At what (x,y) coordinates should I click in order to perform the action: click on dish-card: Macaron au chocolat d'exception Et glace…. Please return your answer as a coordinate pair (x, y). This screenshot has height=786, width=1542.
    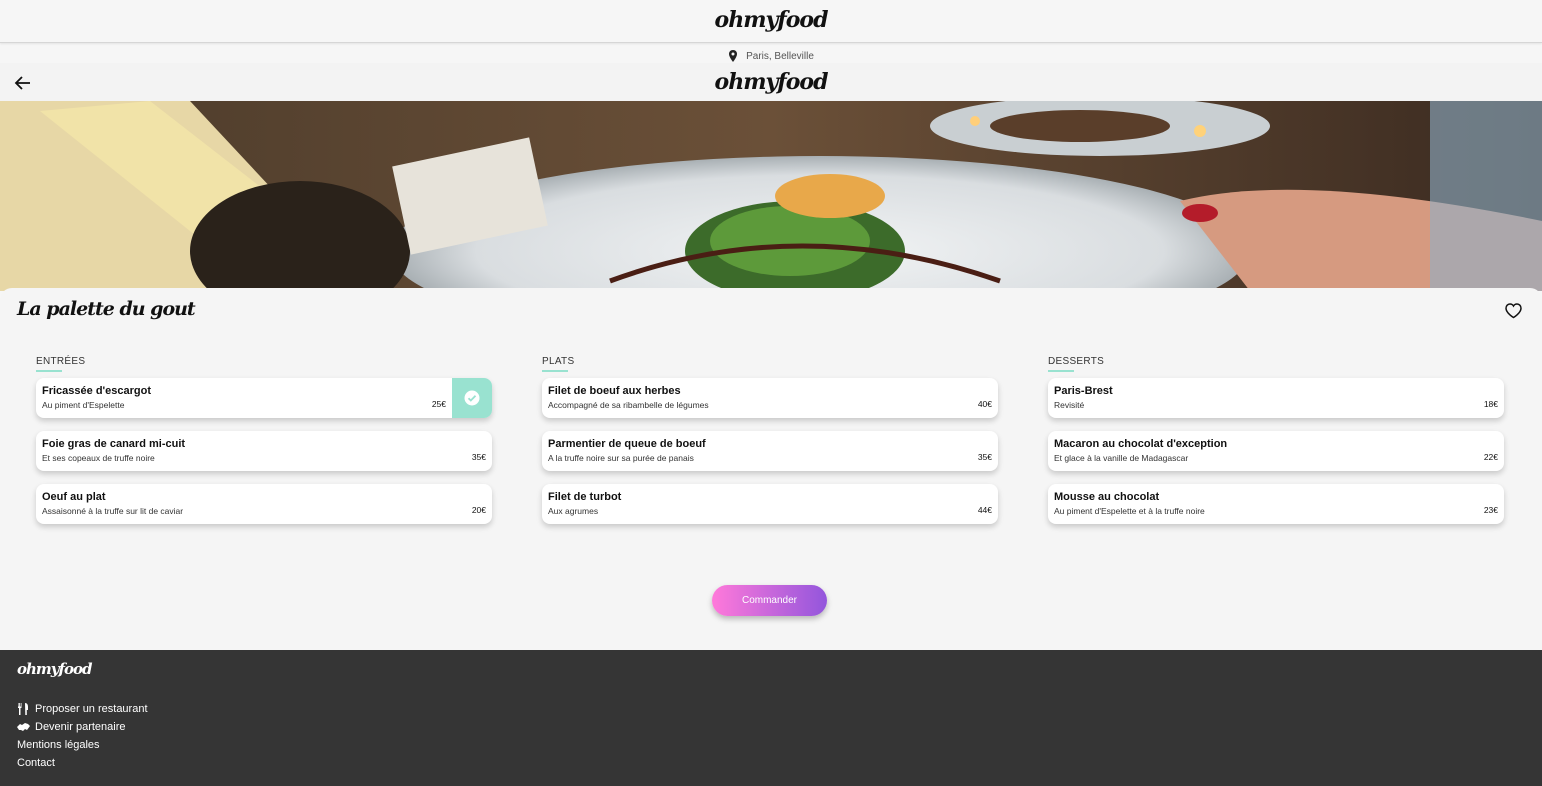
    Looking at the image, I should click on (1276, 451).